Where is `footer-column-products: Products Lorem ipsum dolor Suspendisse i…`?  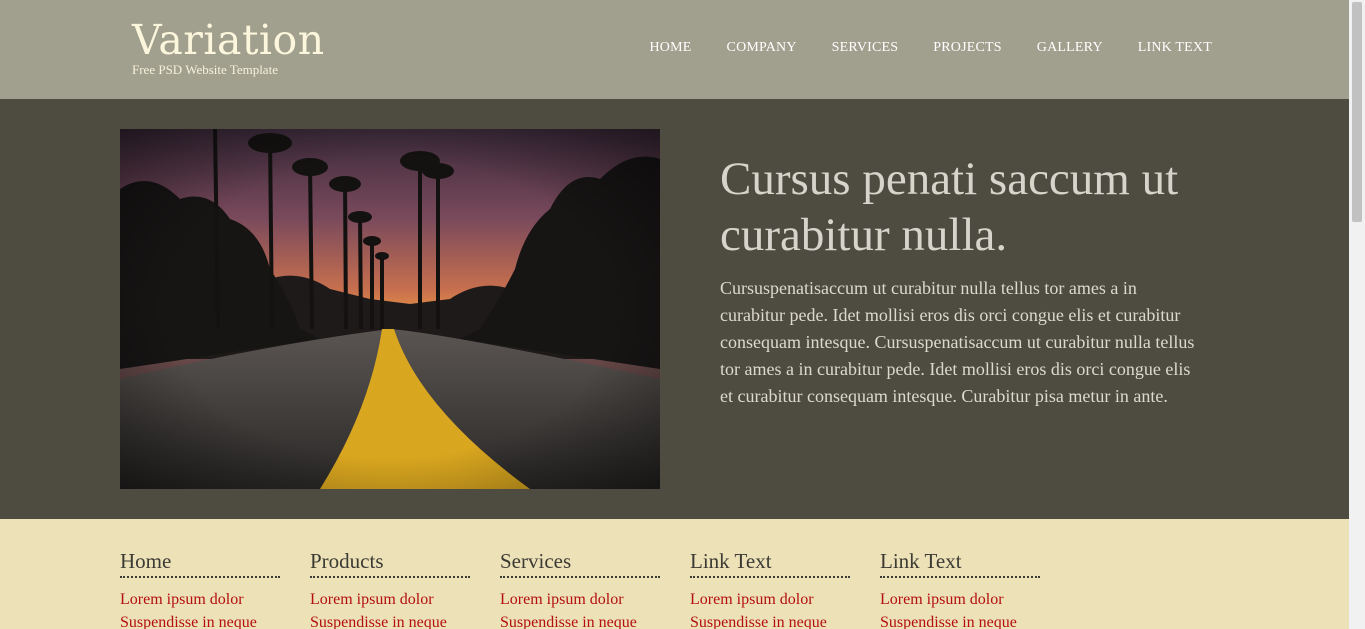 footer-column-products: Products Lorem ipsum dolor Suspendisse i… is located at coordinates (390, 589).